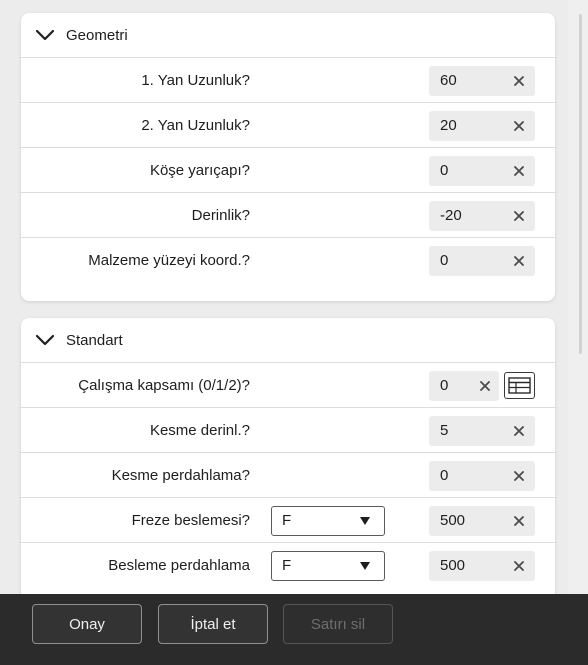 This screenshot has height=665, width=588. What do you see at coordinates (288, 385) in the screenshot?
I see `form-row: Çalışma kapsamı (0/1/2)? 0` at bounding box center [288, 385].